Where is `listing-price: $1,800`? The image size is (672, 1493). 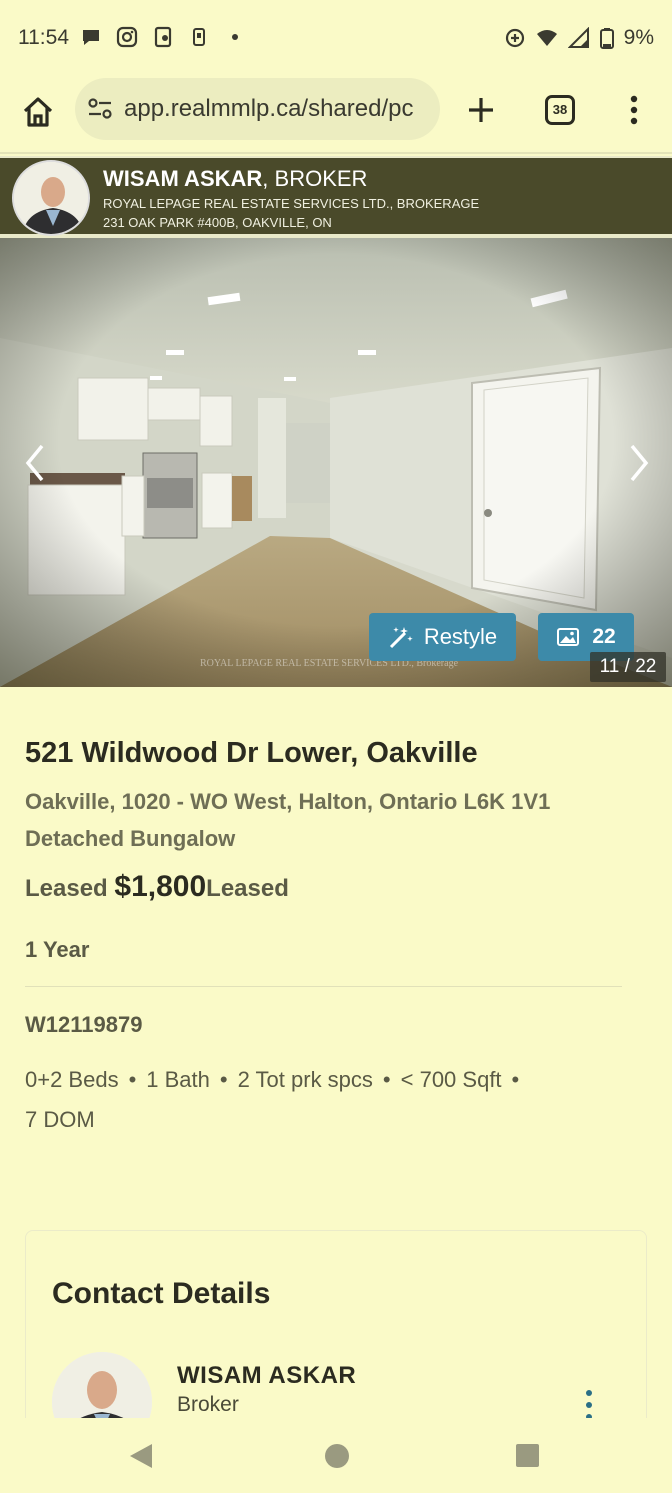
listing-price: $1,800 is located at coordinates (160, 886).